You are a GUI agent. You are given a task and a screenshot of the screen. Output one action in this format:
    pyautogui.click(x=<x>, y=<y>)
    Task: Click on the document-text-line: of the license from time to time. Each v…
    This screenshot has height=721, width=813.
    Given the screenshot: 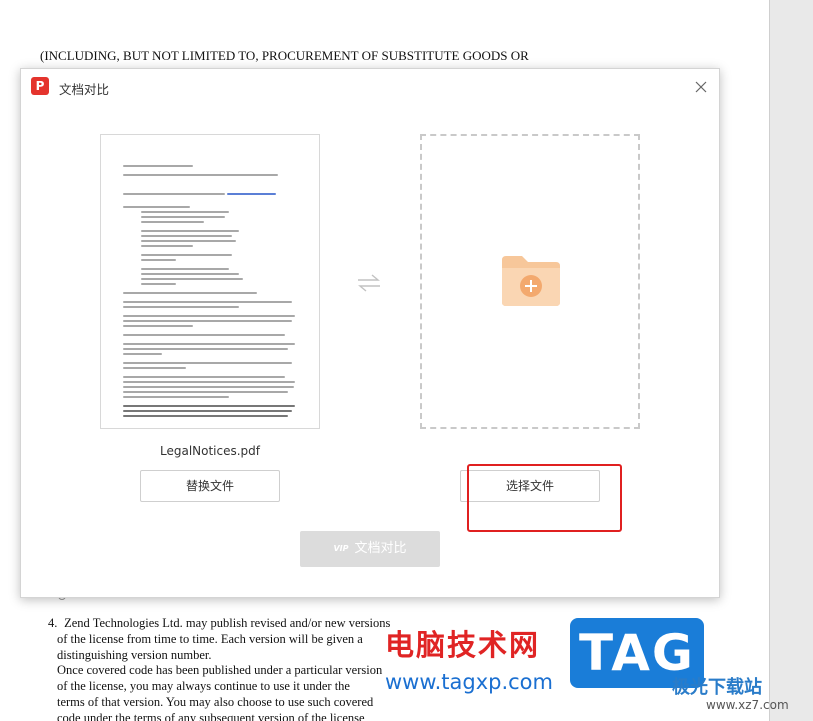 What is the action you would take?
    pyautogui.click(x=210, y=638)
    